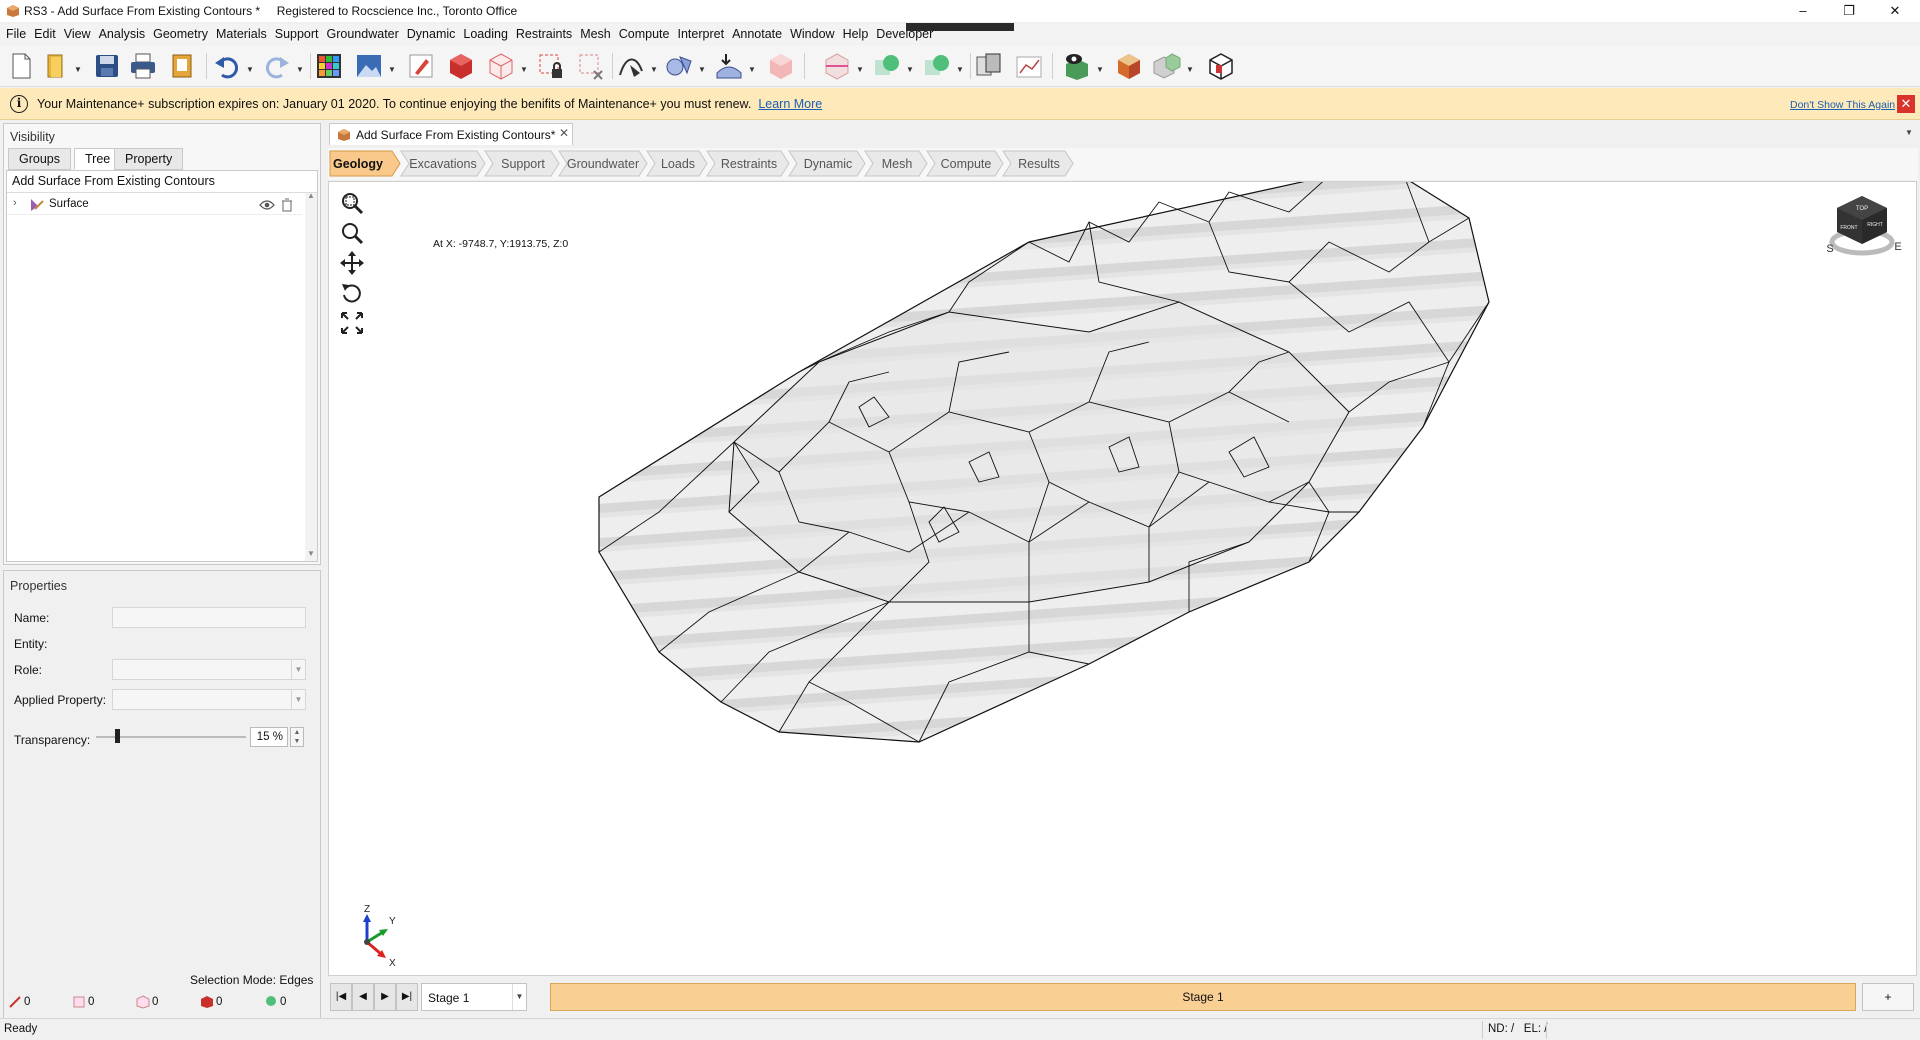 The image size is (1920, 1040). What do you see at coordinates (896, 163) in the screenshot?
I see `workflow-mesh: Mesh` at bounding box center [896, 163].